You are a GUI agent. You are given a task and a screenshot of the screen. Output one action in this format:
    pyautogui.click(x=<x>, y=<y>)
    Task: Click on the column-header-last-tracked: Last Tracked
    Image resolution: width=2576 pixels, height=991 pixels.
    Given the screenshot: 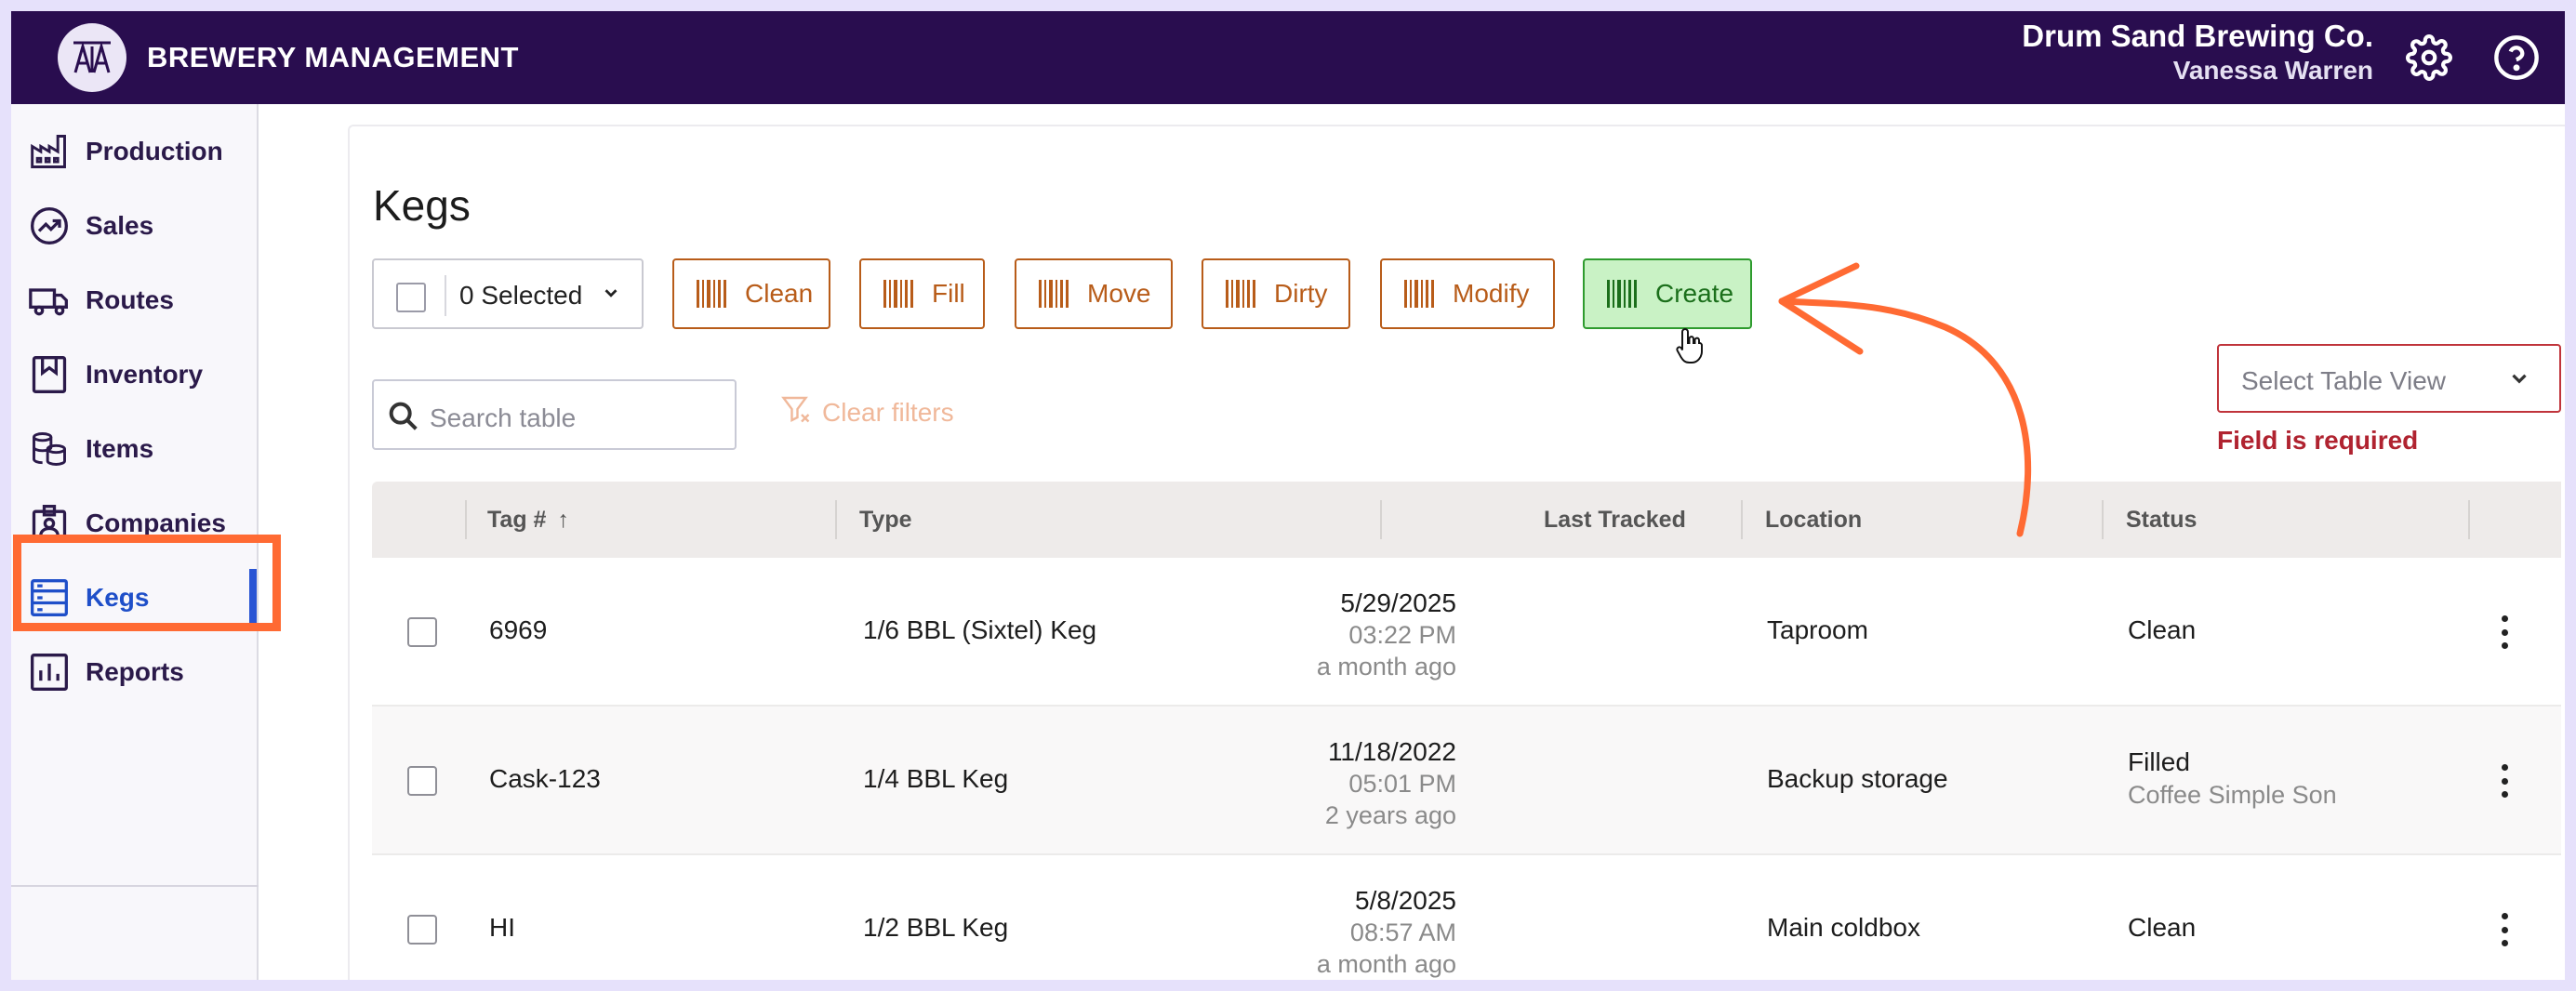 What is the action you would take?
    pyautogui.click(x=1615, y=520)
    